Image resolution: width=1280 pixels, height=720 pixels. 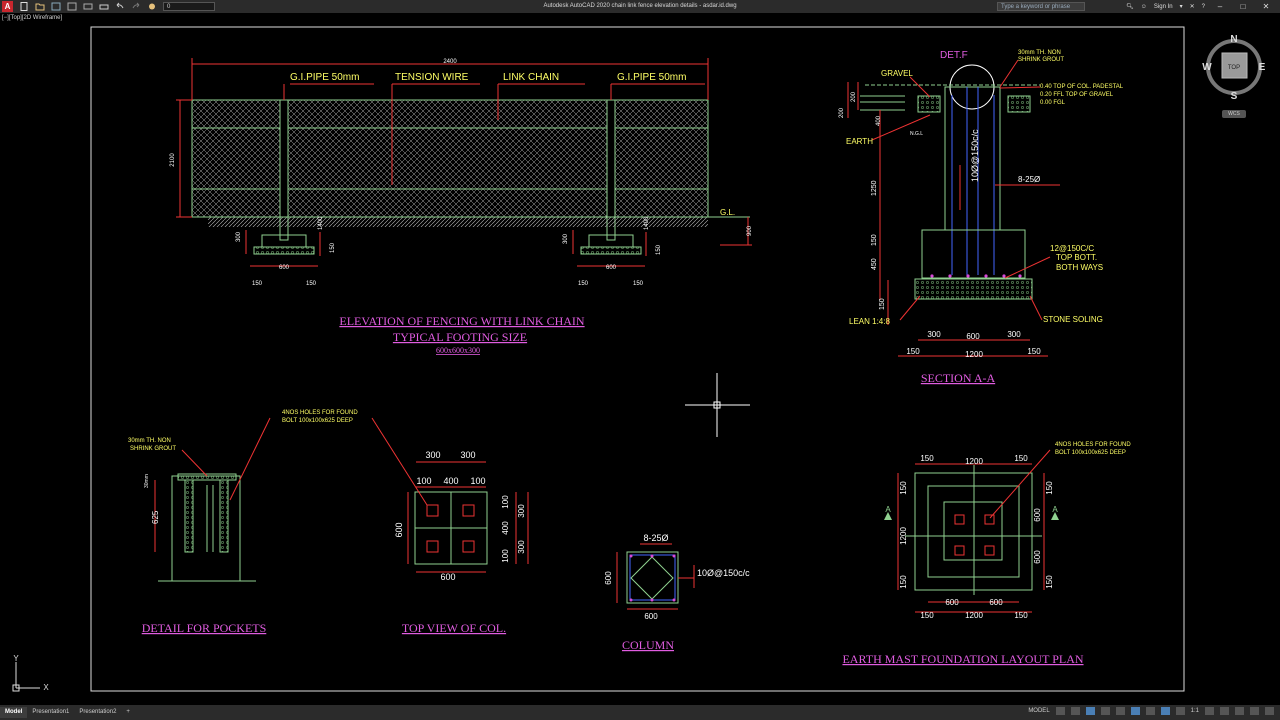 What do you see at coordinates (284, 268) in the screenshot?
I see `dim-600-left: 600` at bounding box center [284, 268].